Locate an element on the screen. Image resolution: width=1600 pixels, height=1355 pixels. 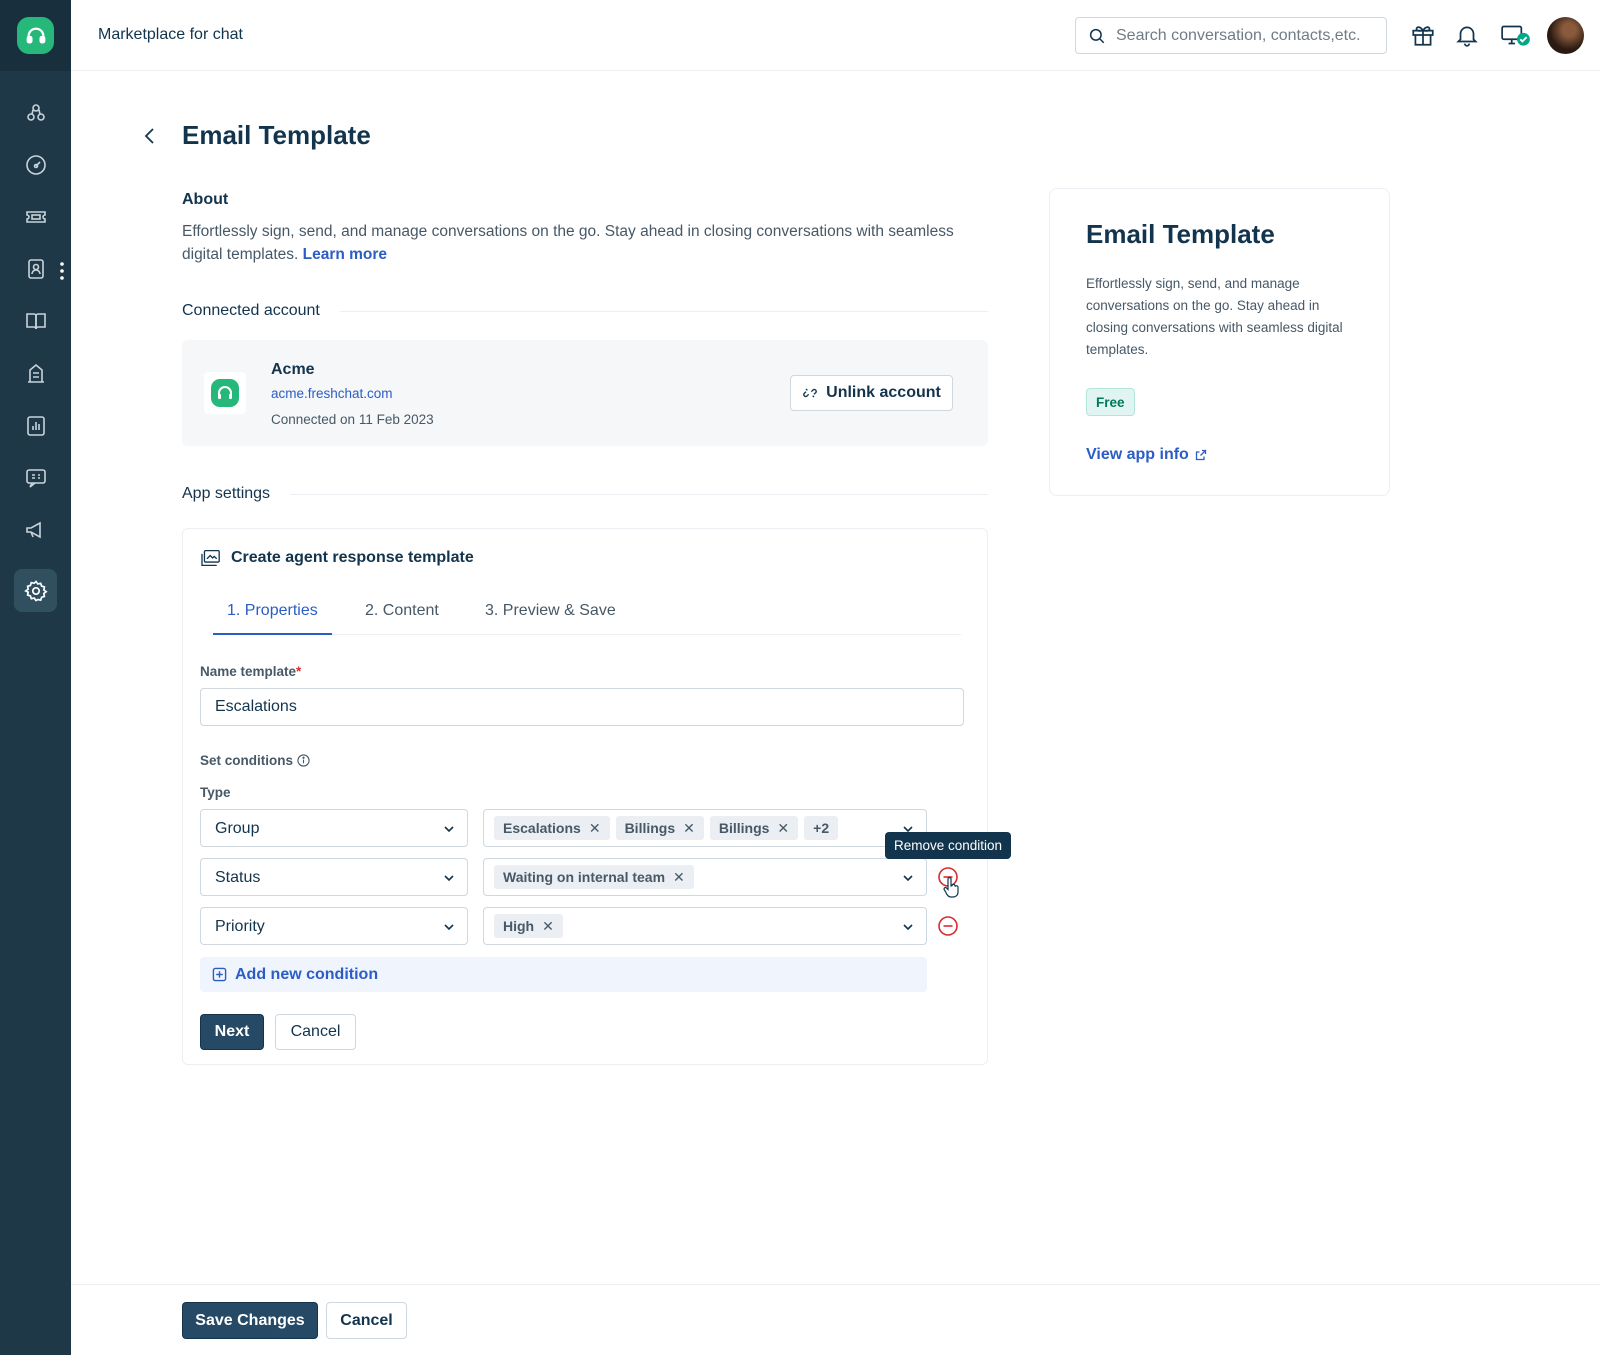
minus-circle-icon is located at coordinates (948, 926).